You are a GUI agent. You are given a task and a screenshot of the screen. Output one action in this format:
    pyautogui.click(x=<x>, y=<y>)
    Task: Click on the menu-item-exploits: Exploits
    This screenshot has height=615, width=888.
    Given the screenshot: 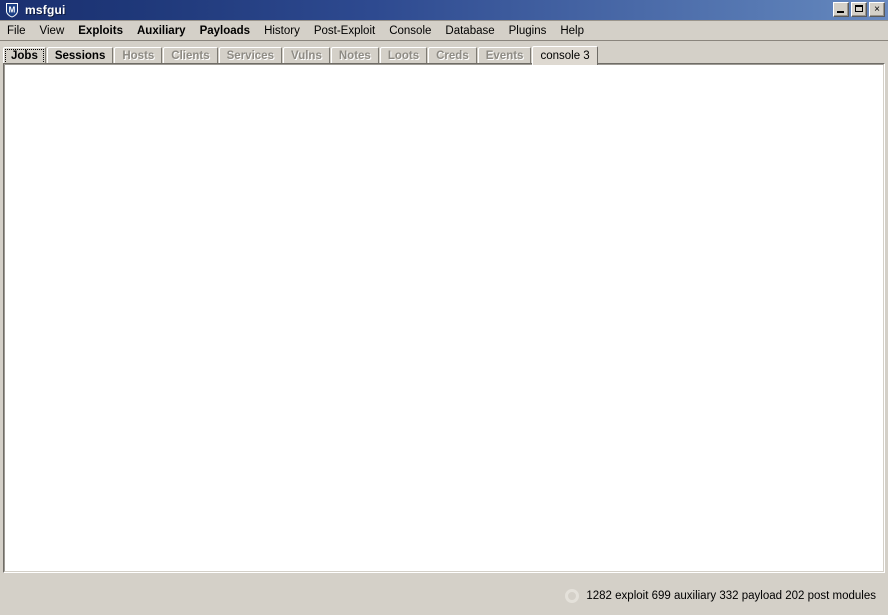 What is the action you would take?
    pyautogui.click(x=100, y=31)
    